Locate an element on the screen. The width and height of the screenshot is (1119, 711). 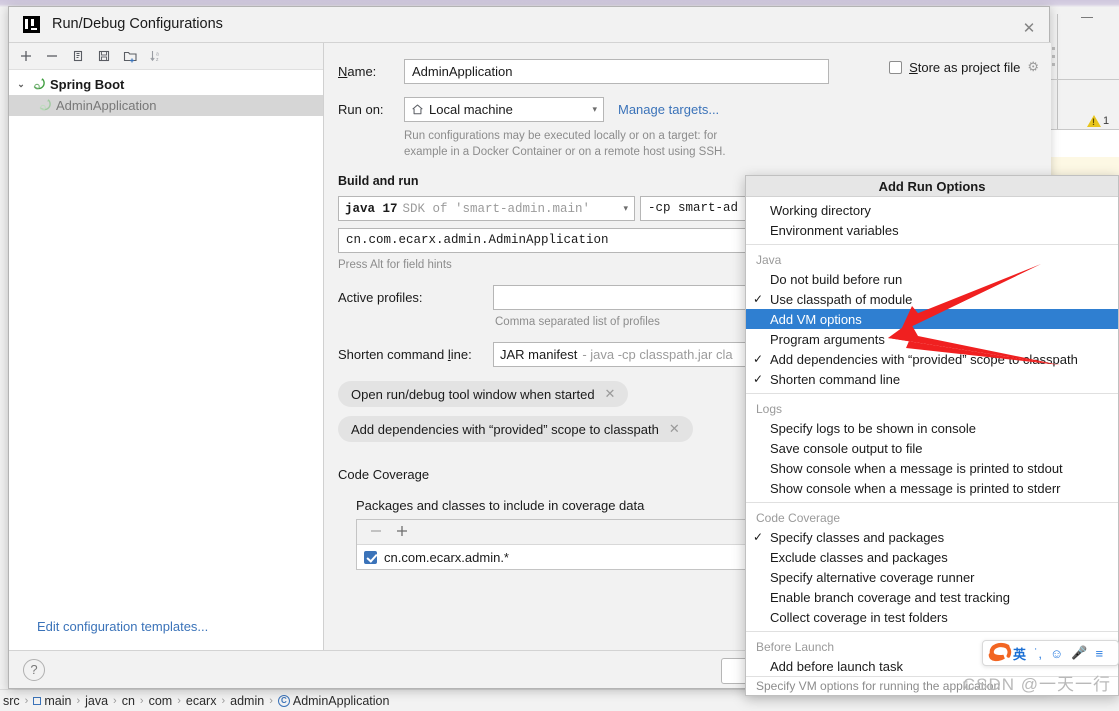
ime-voice-button: 🎤 is located at coordinates (1079, 653).